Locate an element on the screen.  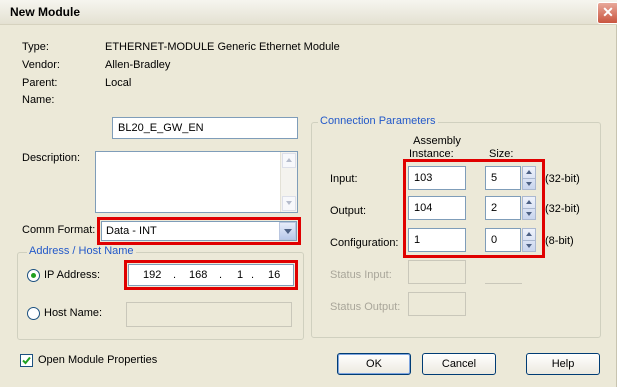
status-output-label: Status Output: is located at coordinates (365, 307).